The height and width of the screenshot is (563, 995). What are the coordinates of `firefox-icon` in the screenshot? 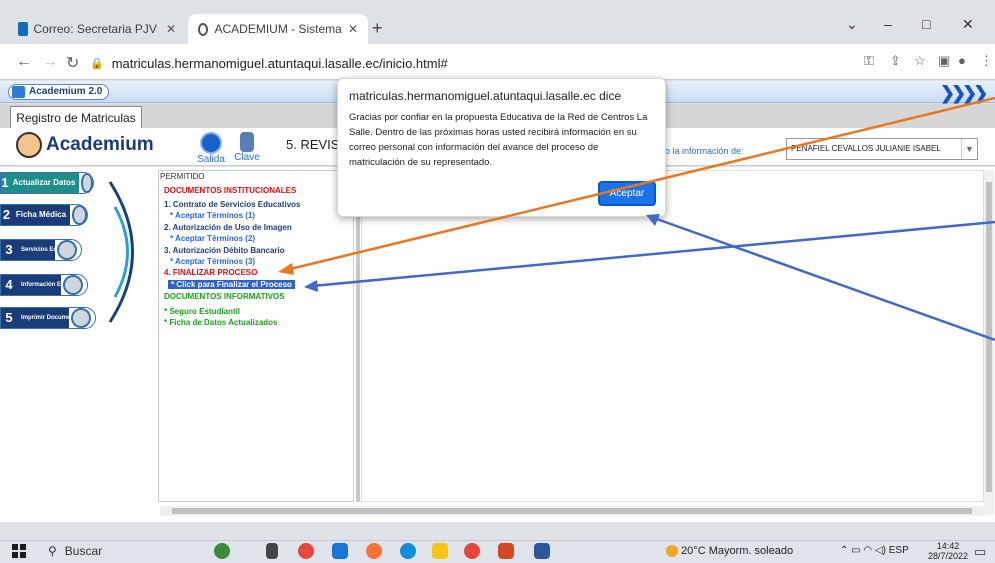 It's located at (374, 551).